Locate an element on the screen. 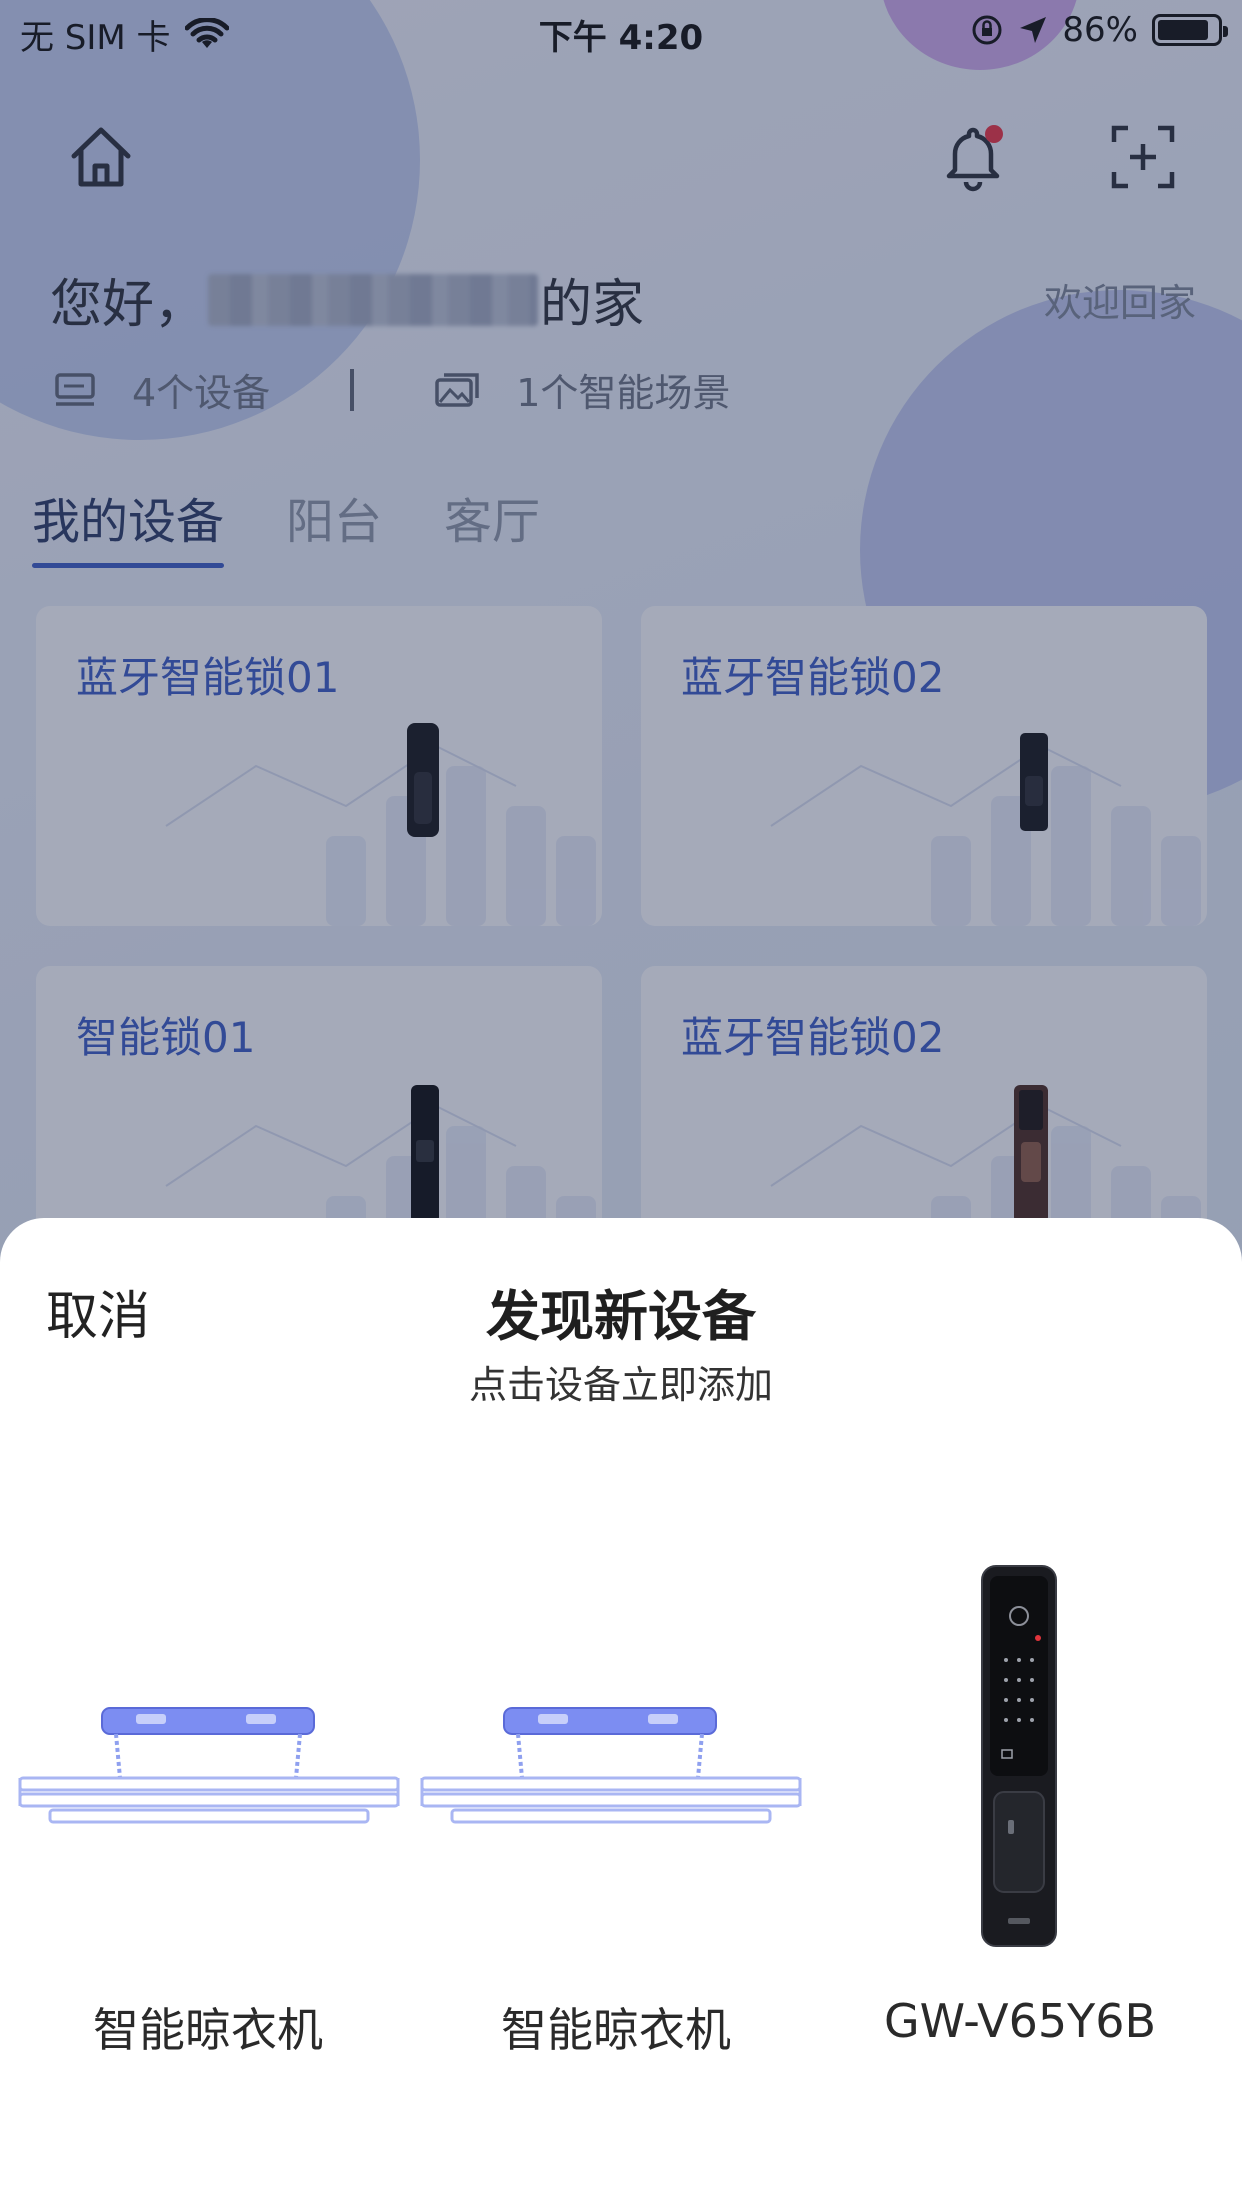 This screenshot has height=2208, width=1242. sheet-subtitle: 点击设备立即添加 is located at coordinates (620, 1385).